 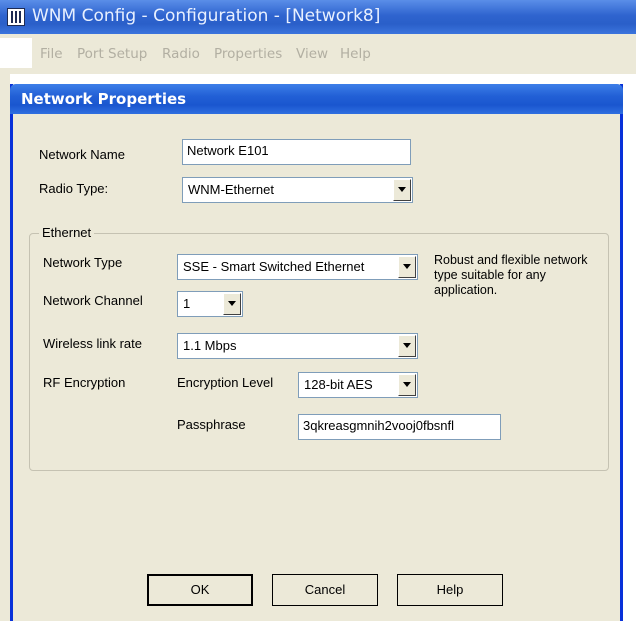 What do you see at coordinates (297, 346) in the screenshot?
I see `wireless-link-rate-select: 1.1 Mbps` at bounding box center [297, 346].